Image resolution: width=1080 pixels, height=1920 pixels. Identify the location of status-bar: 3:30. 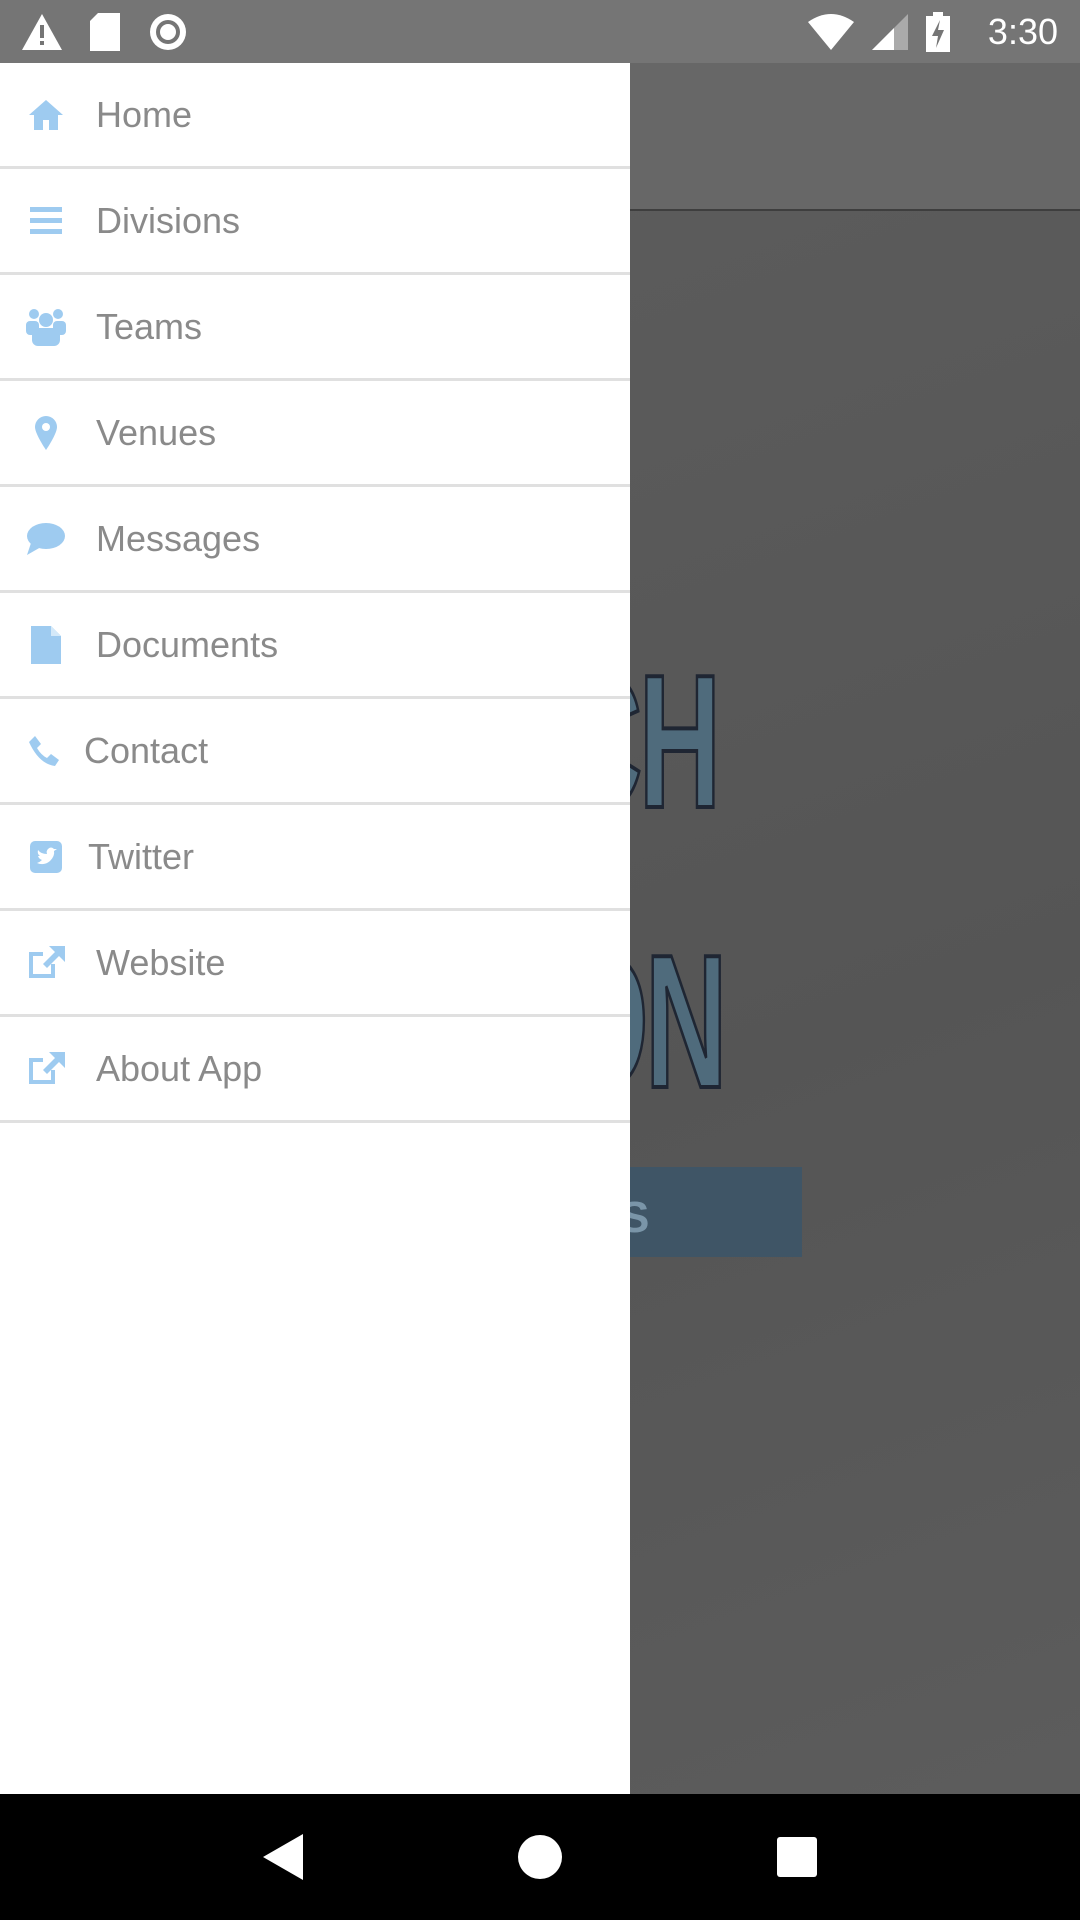
(540, 31).